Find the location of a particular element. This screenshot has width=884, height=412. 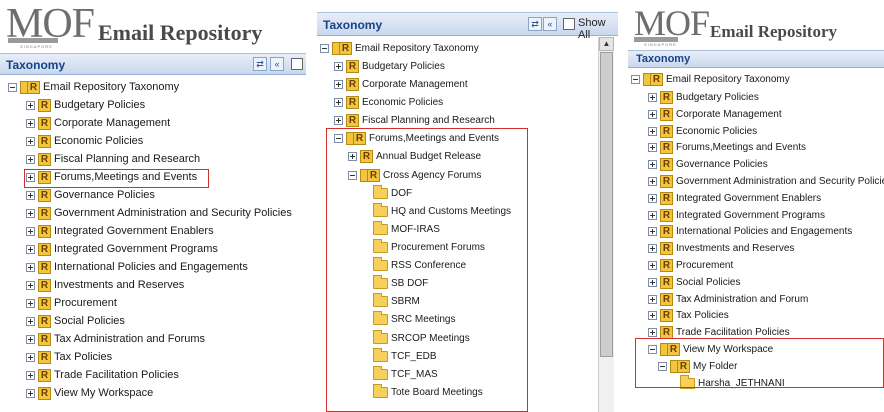

scroll-thumb is located at coordinates (606, 204).